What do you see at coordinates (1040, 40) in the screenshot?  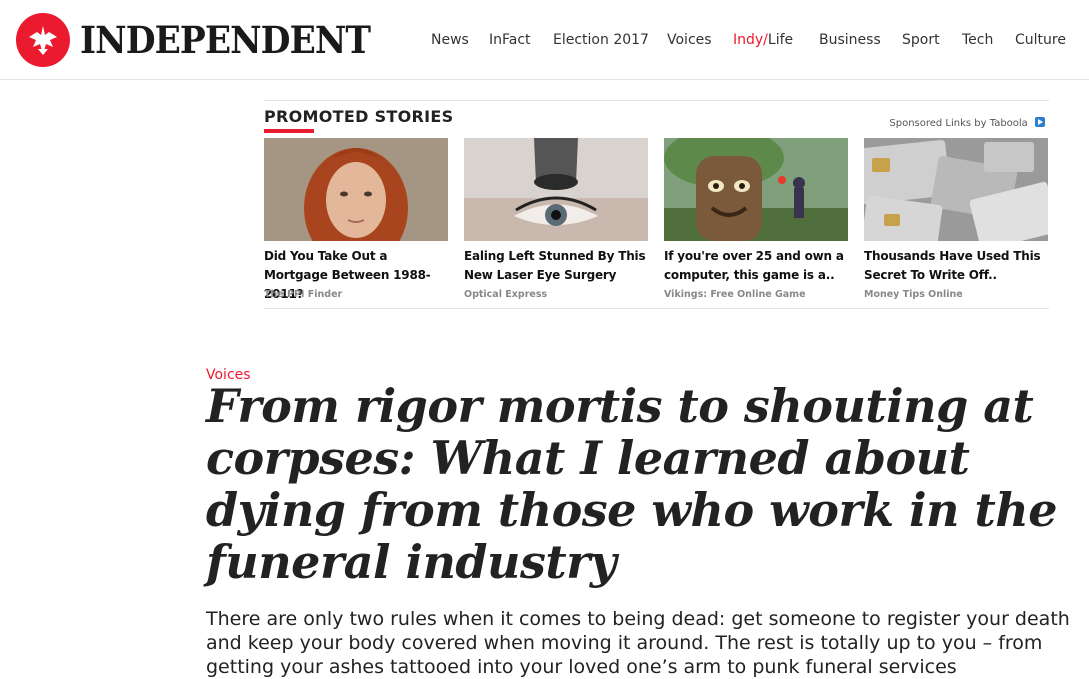 I see `nav-culture: Culture` at bounding box center [1040, 40].